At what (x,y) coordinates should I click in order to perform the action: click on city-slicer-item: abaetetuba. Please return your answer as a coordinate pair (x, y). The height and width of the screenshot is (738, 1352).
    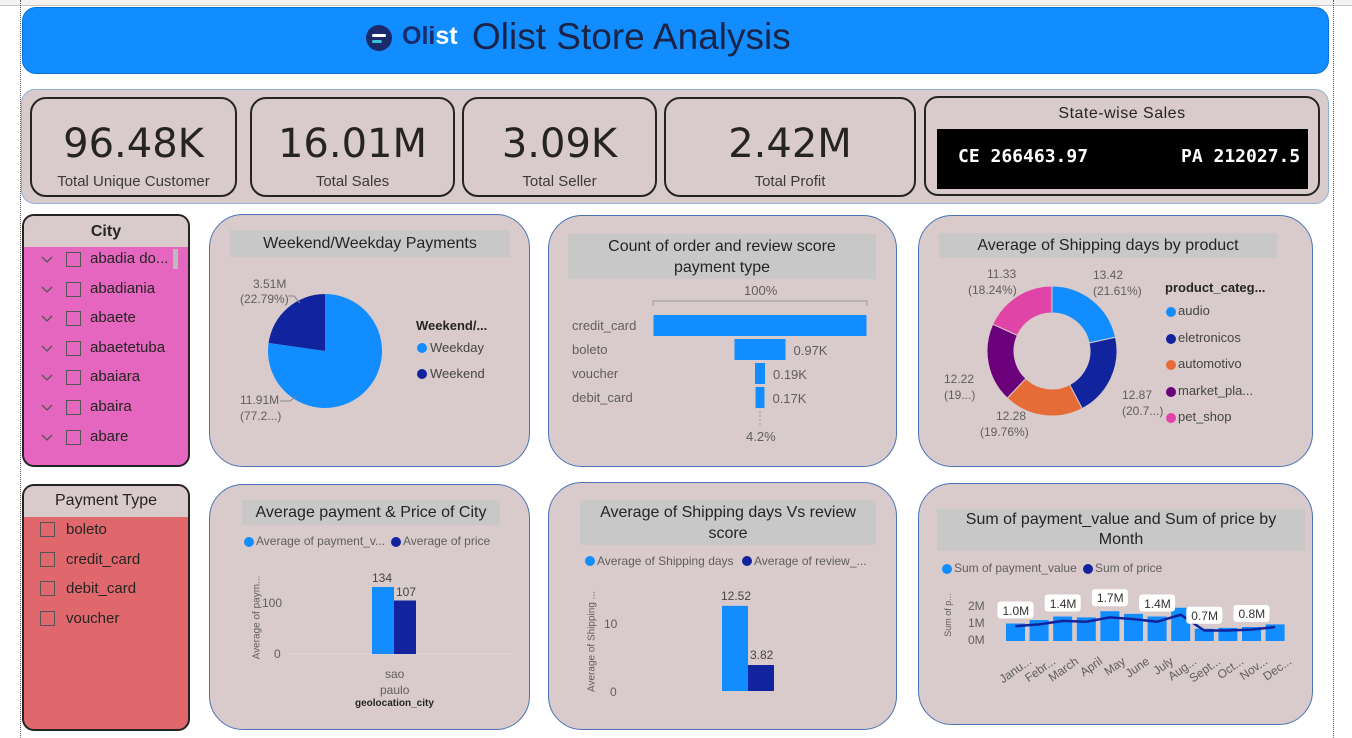
    Looking at the image, I should click on (110, 351).